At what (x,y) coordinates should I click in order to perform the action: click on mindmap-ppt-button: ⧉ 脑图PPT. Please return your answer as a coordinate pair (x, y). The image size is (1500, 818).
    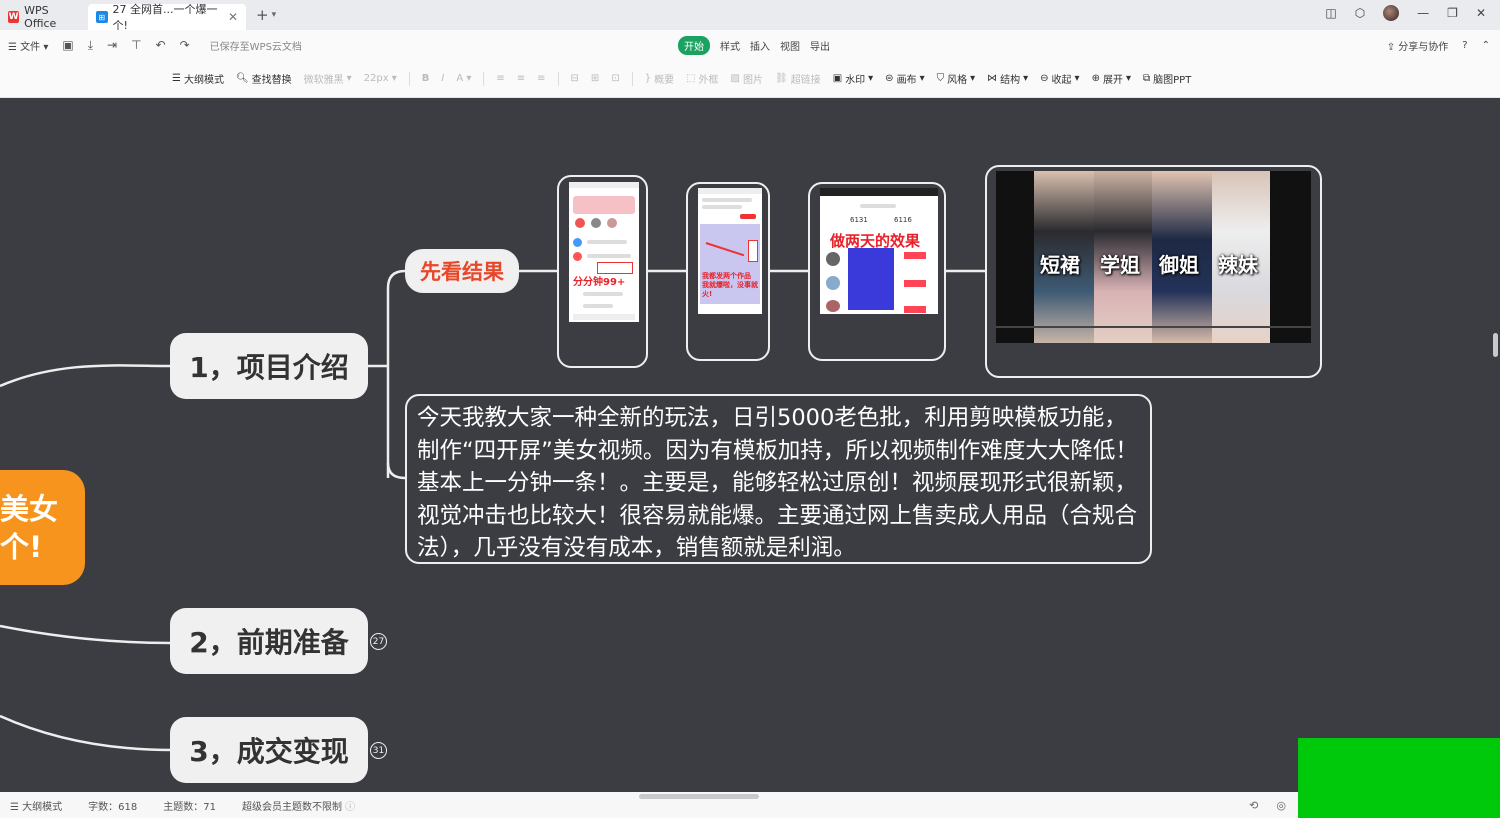
    Looking at the image, I should click on (1167, 78).